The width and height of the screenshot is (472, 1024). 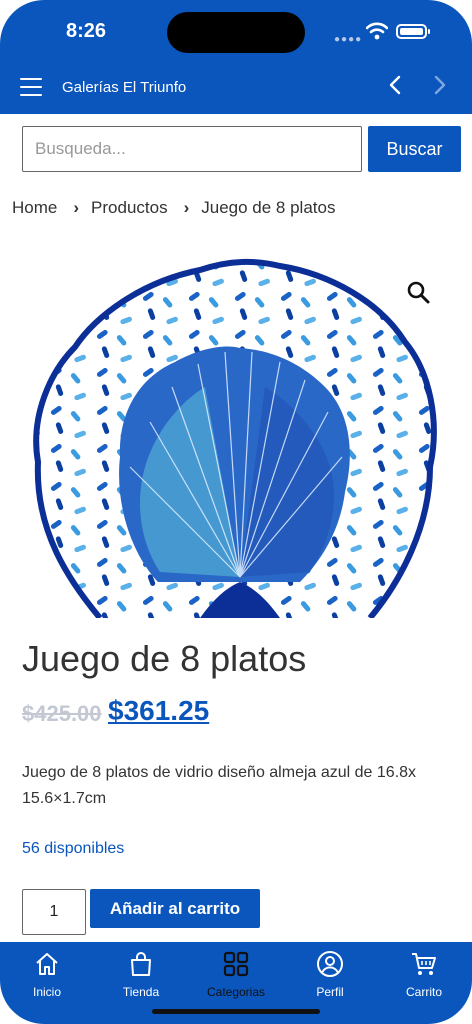 I want to click on grid-icon, so click(x=236, y=964).